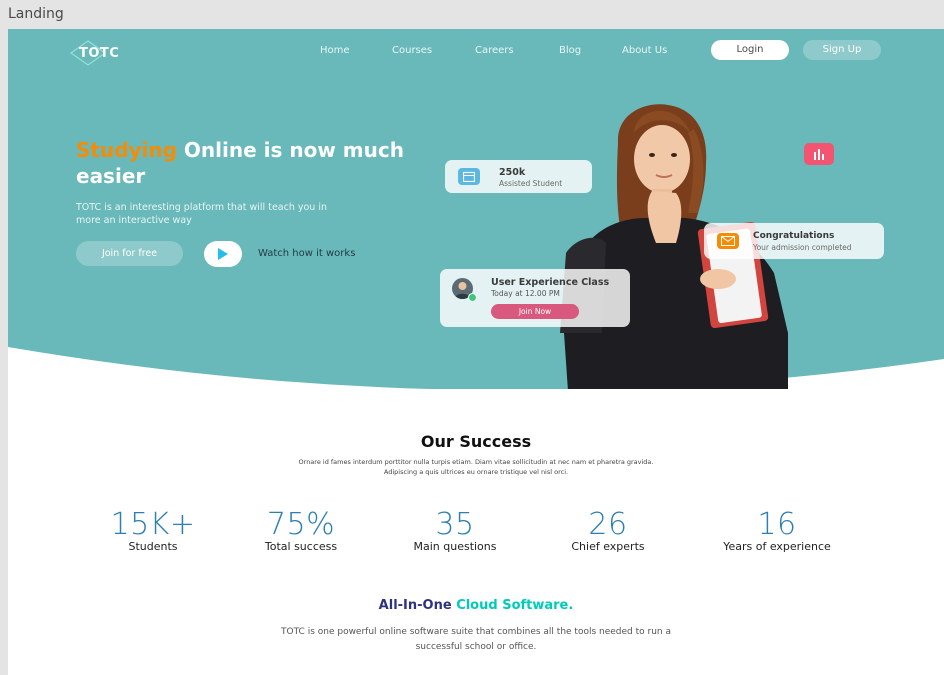 This screenshot has width=944, height=675. I want to click on all-in-one-title: All-In-One Cloud Software., so click(476, 605).